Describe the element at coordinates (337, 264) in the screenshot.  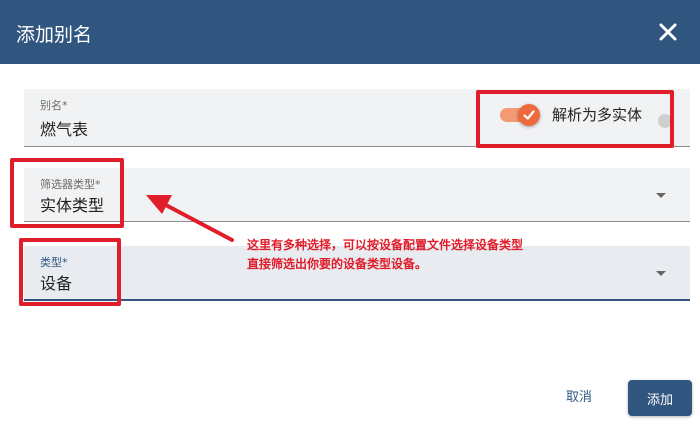
I see `annotation-line-2: 直接筛选出你要的设备类型设备。` at that location.